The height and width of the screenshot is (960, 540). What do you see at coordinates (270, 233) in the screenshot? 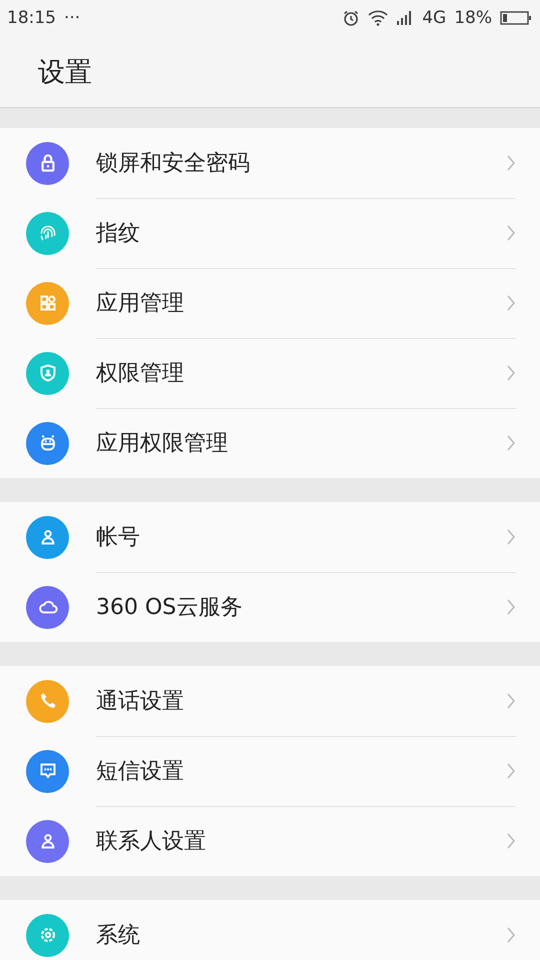
I see `settings-item: 指纹` at bounding box center [270, 233].